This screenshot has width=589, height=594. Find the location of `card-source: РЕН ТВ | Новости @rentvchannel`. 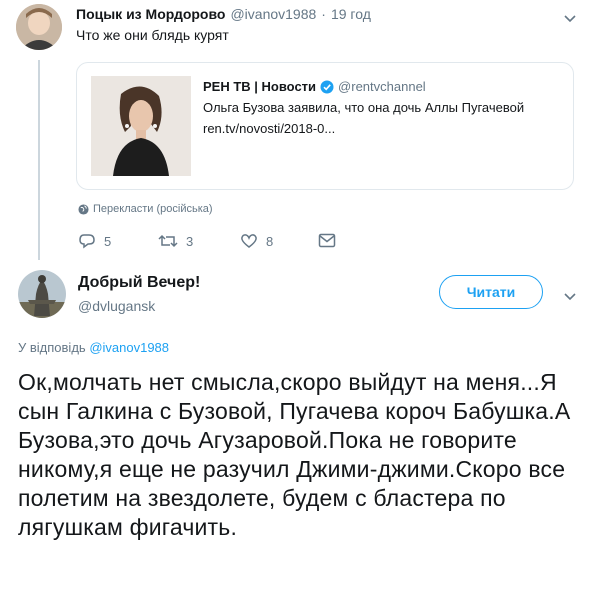

card-source: РЕН ТВ | Новости @rentvchannel is located at coordinates (314, 86).